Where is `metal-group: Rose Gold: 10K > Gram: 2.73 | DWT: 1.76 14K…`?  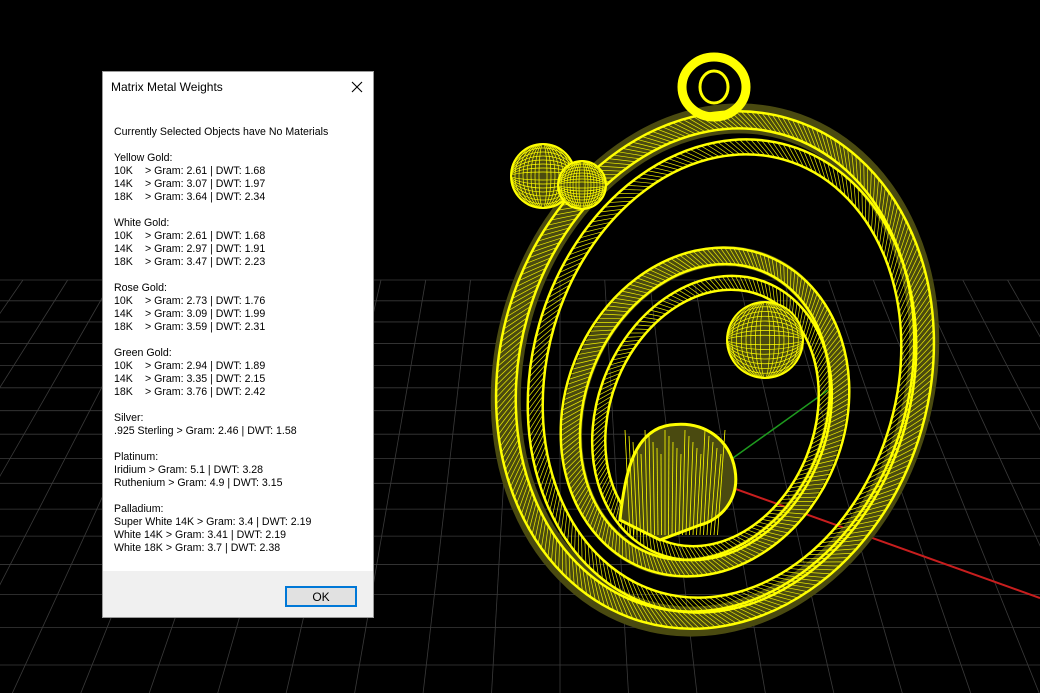
metal-group: Rose Gold: 10K > Gram: 2.73 | DWT: 1.76 14K… is located at coordinates (240, 308).